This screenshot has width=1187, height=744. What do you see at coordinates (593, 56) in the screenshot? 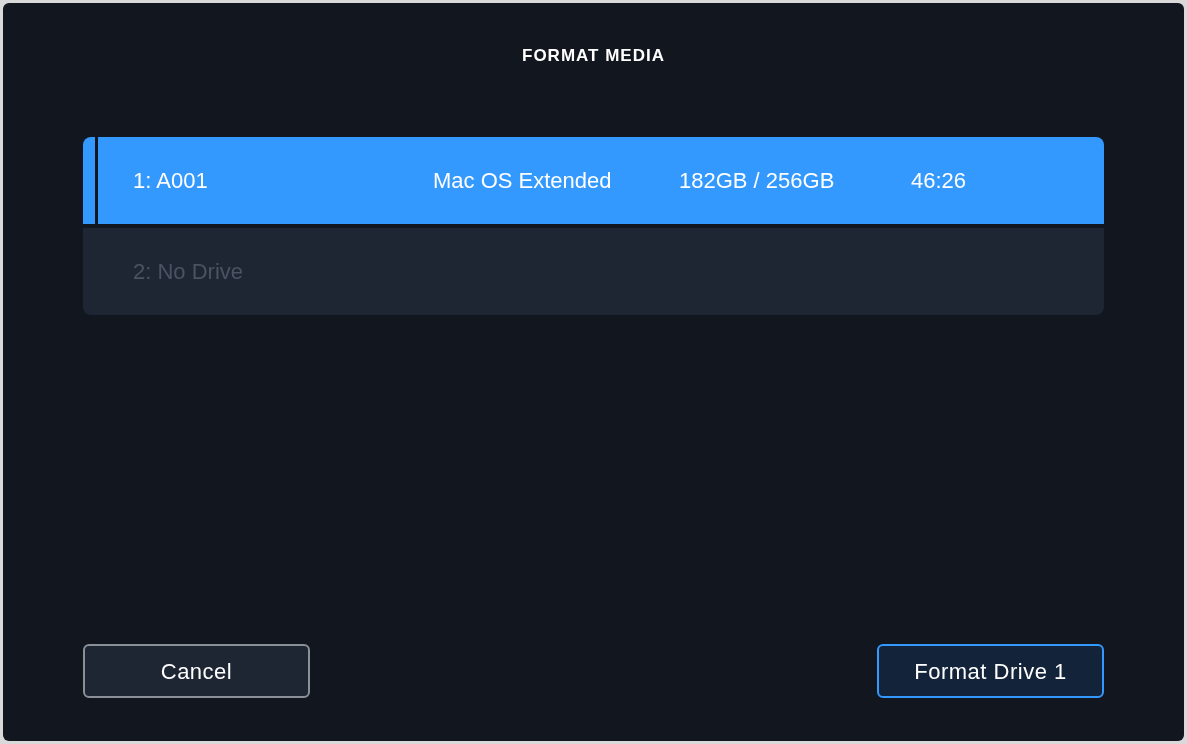
I see `dialog-title: FORMAT MEDIA` at bounding box center [593, 56].